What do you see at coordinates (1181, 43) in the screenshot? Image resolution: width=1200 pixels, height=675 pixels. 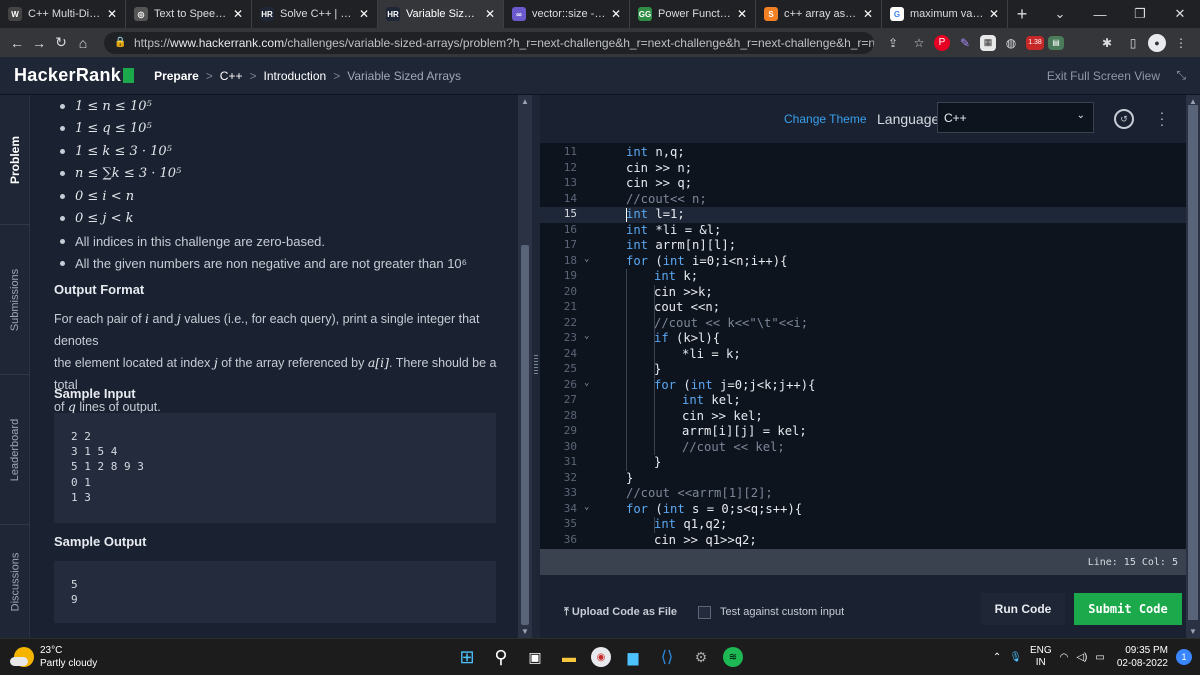 I see `menu-kebab-icon: ⋮` at bounding box center [1181, 43].